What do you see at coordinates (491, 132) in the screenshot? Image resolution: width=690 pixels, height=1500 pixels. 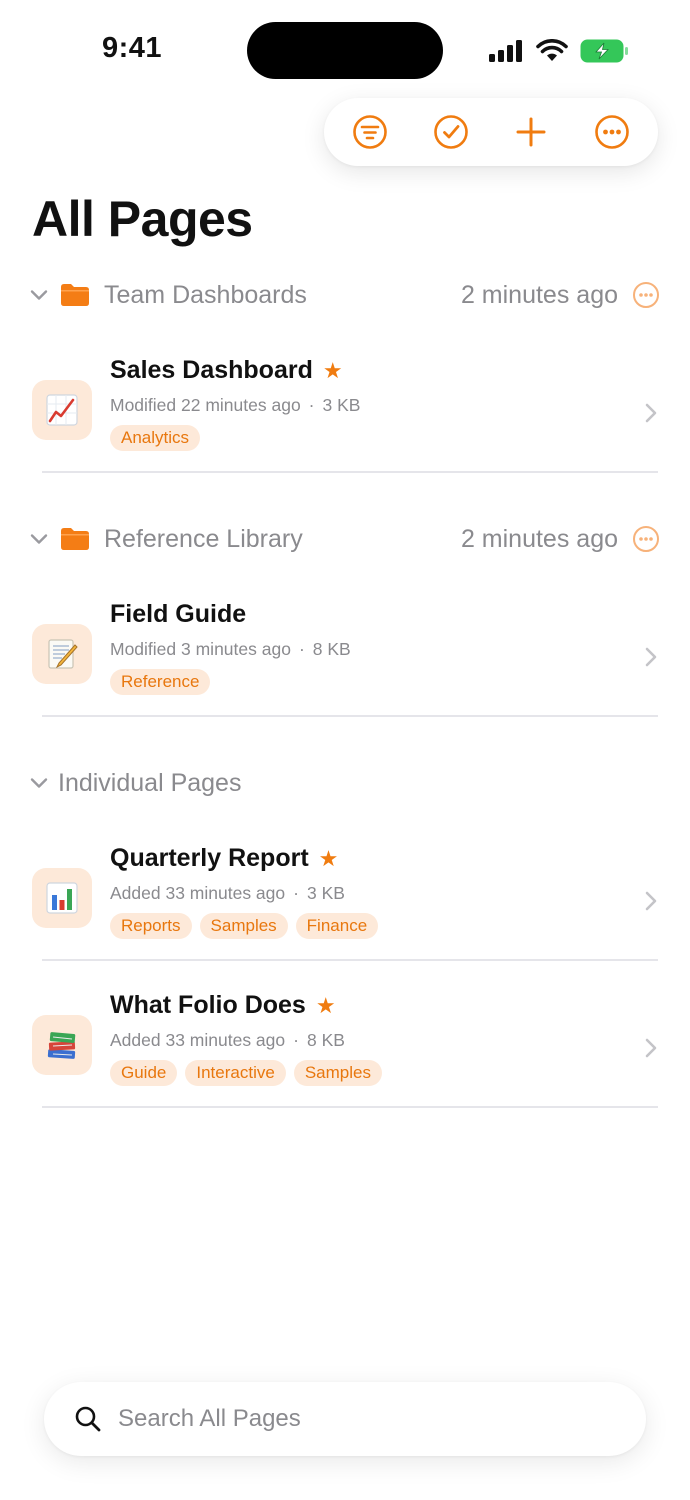 I see `top-toolbar` at bounding box center [491, 132].